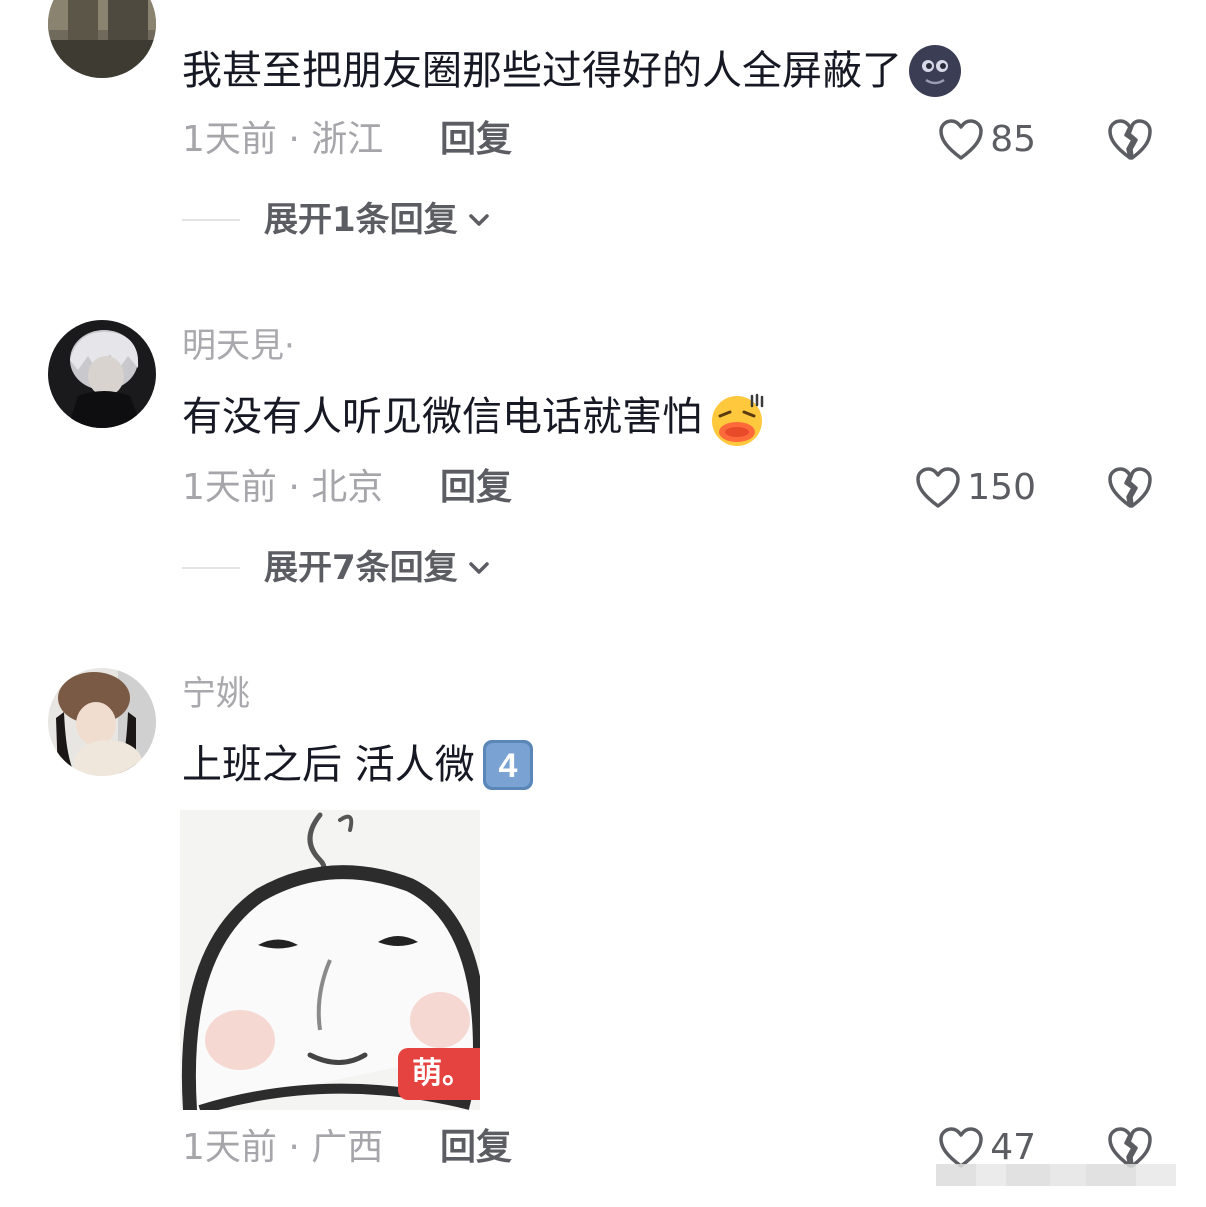 The image size is (1206, 1207). Describe the element at coordinates (1013, 139) in the screenshot. I see `like-count: 85` at that location.